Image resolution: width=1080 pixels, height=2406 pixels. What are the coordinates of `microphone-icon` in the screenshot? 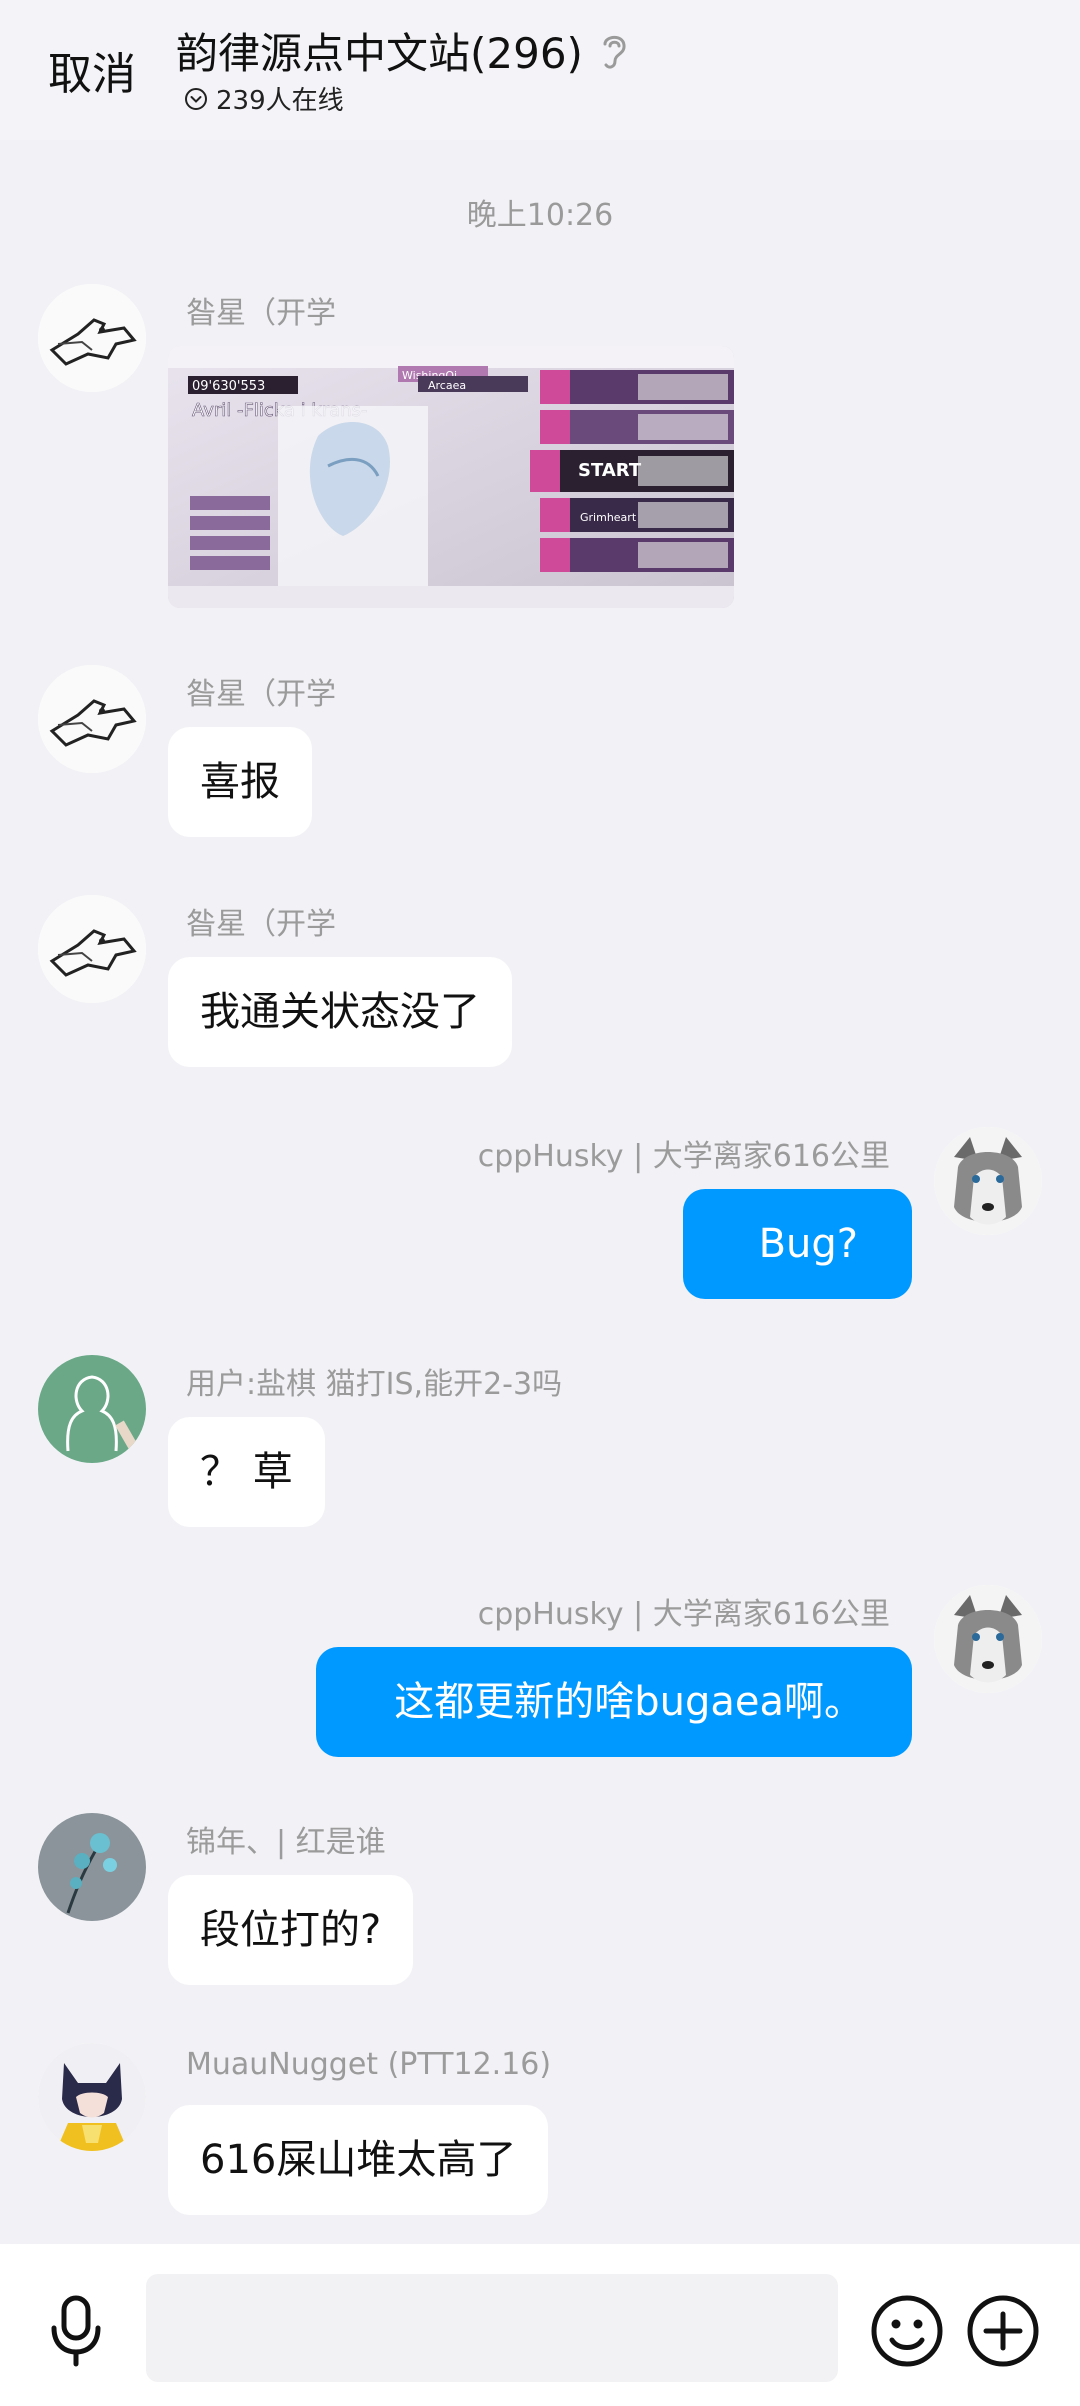 It's located at (76, 2331).